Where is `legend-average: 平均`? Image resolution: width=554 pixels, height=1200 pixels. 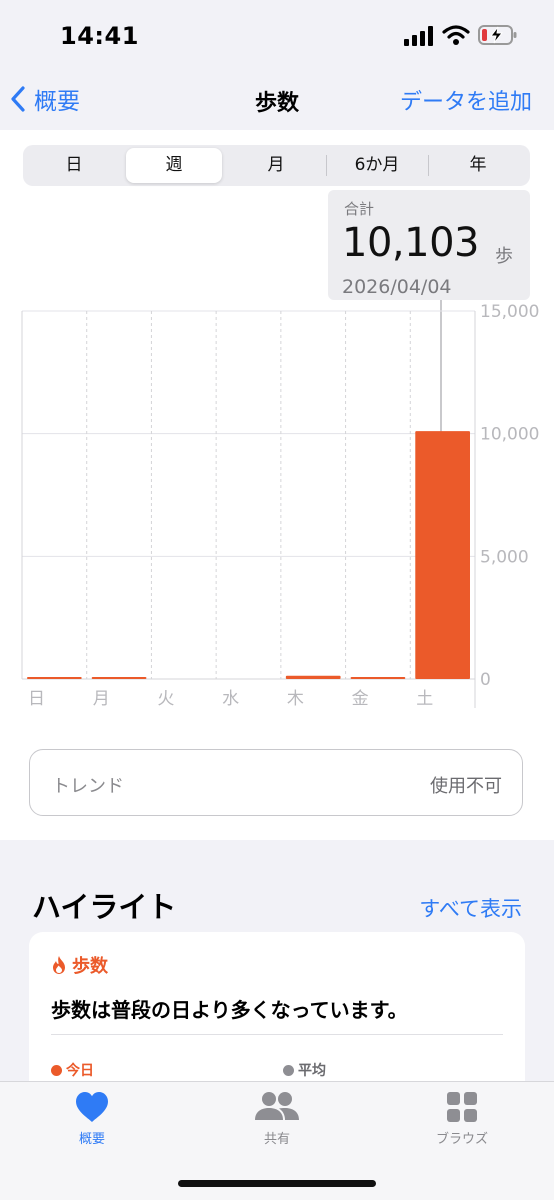 legend-average: 平均 is located at coordinates (304, 1070).